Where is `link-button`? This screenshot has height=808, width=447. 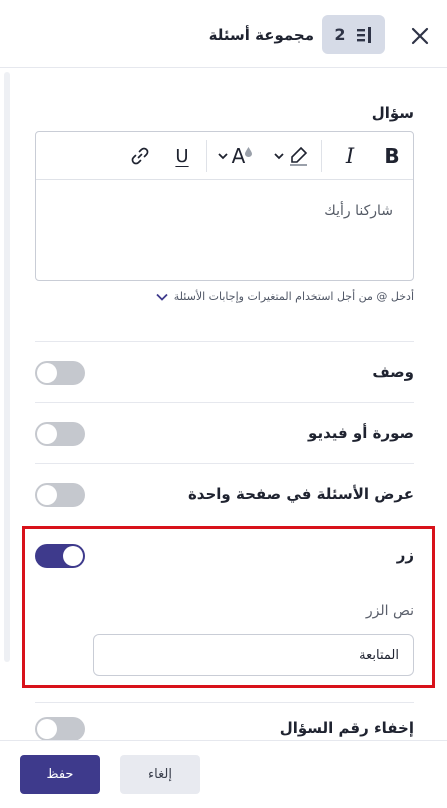
link-button is located at coordinates (140, 156).